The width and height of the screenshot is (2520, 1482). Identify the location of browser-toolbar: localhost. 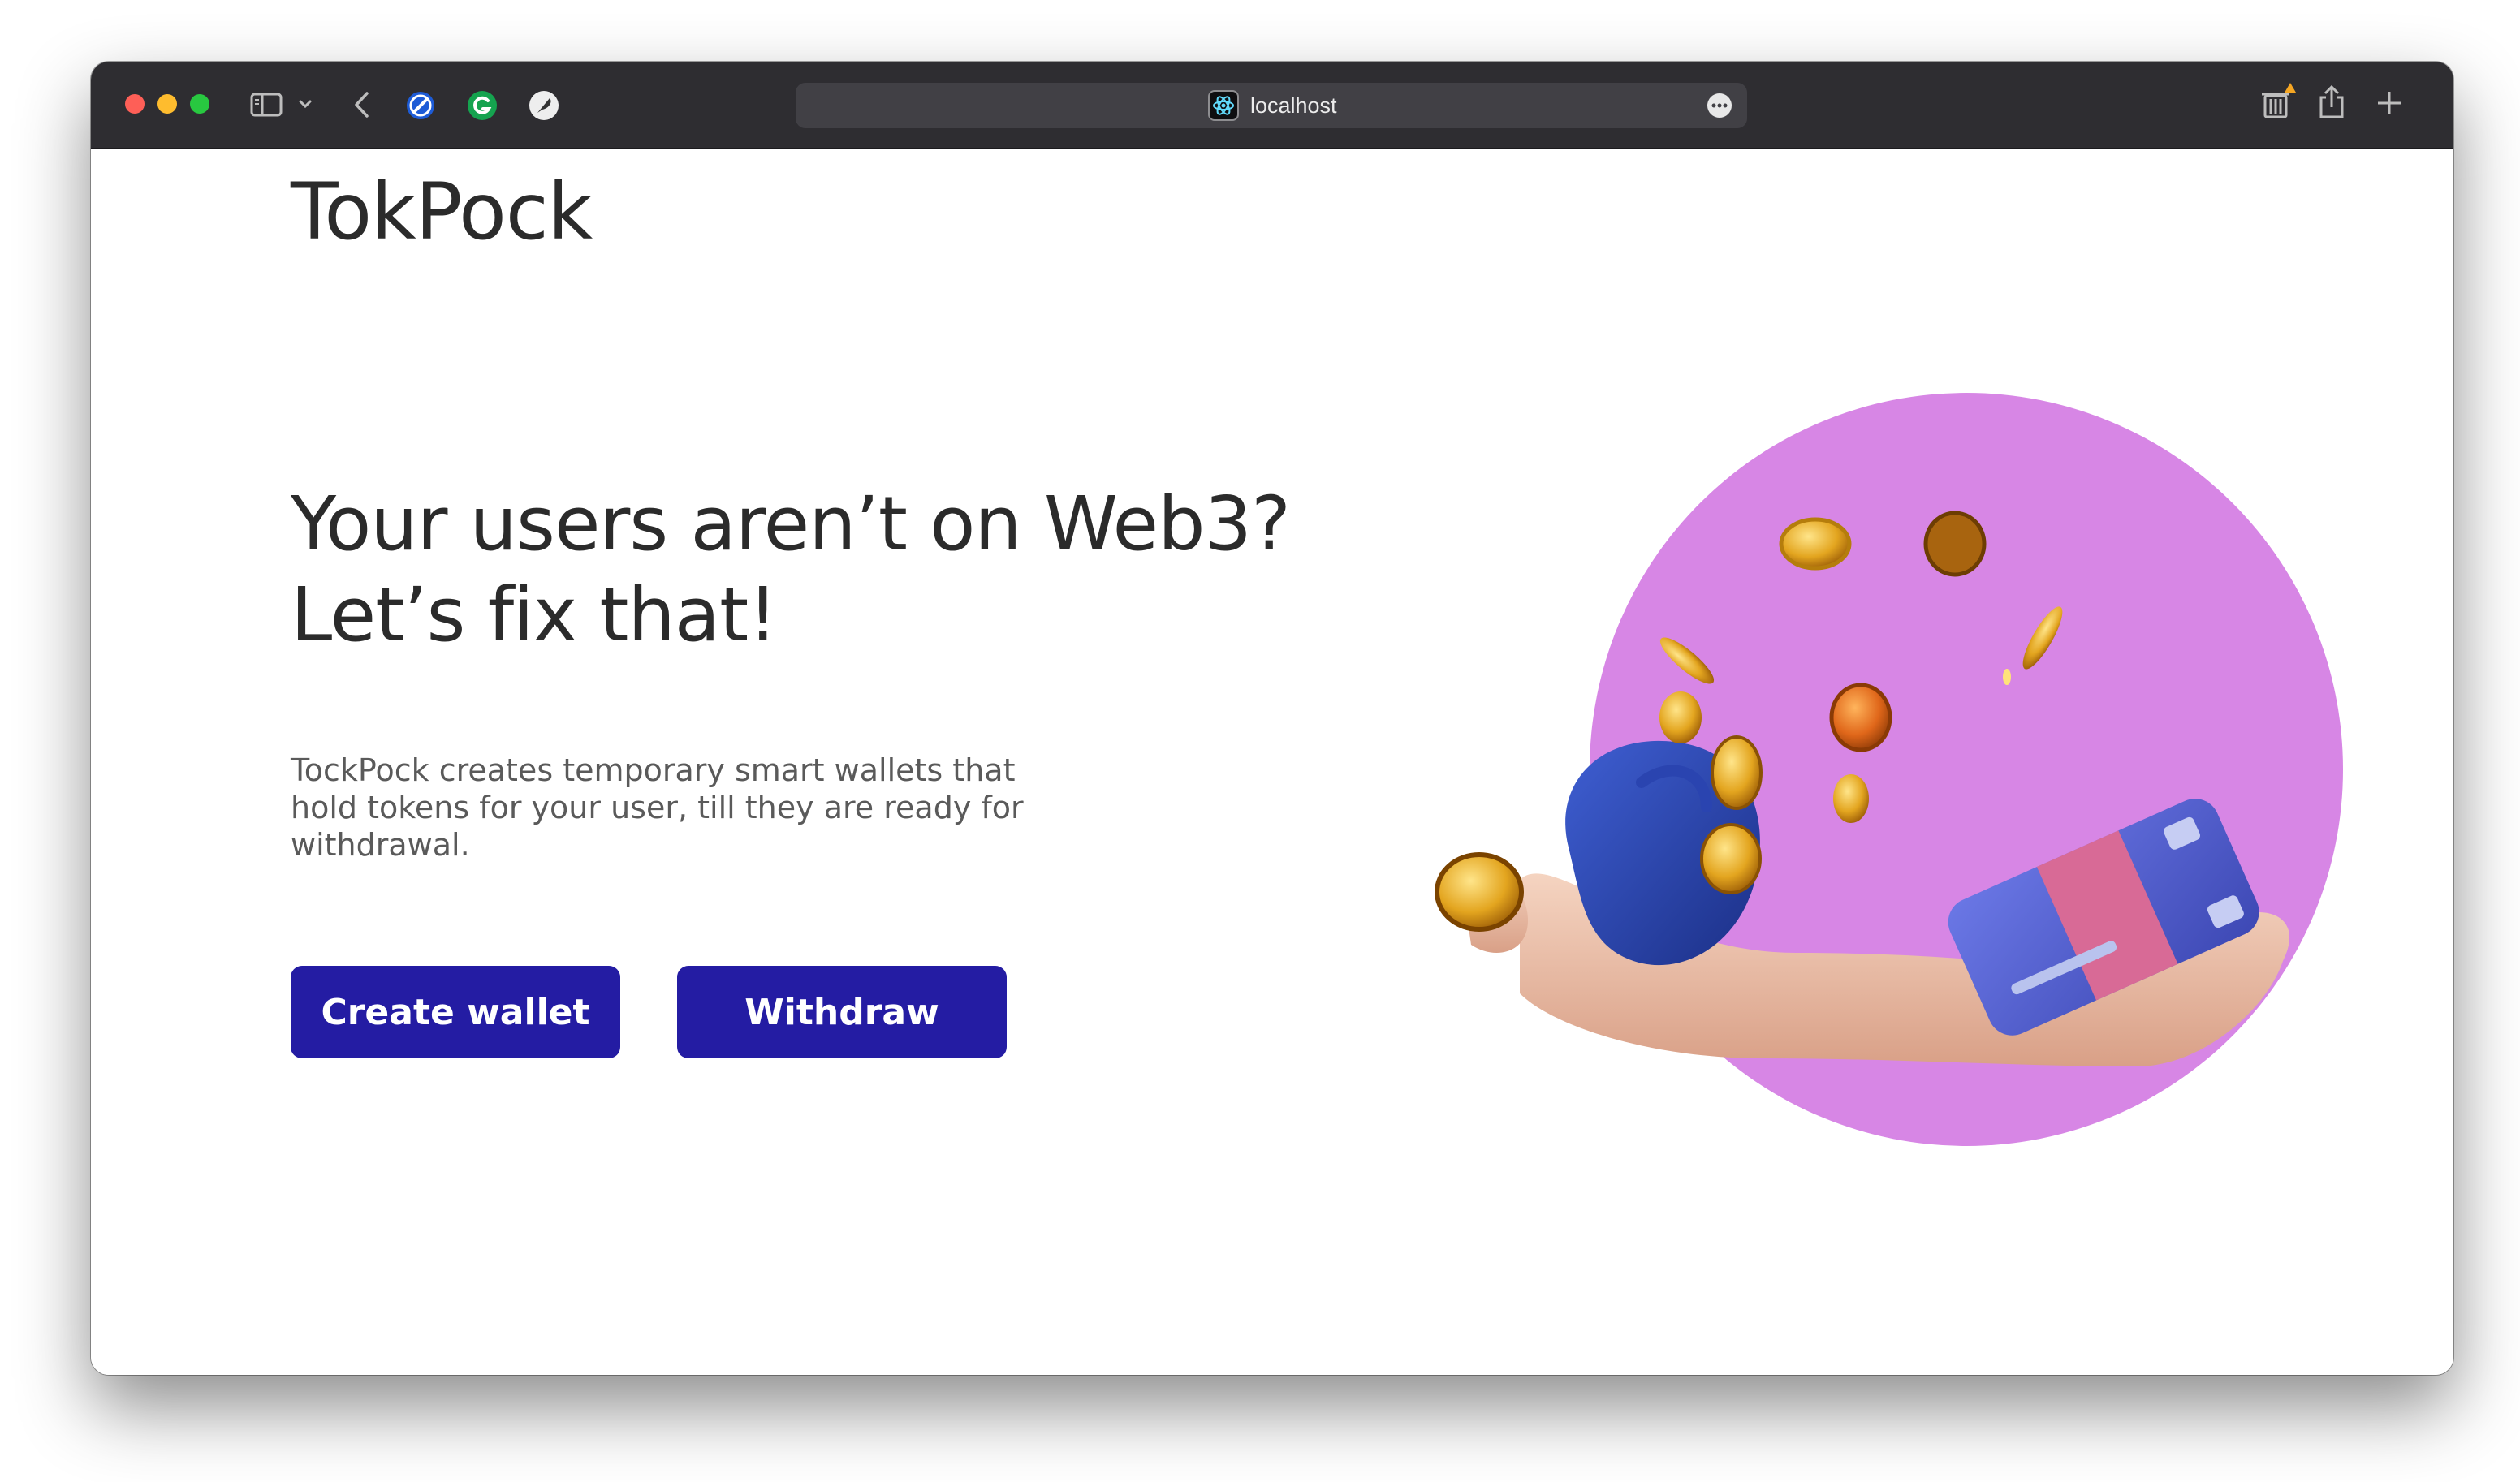
(1272, 105).